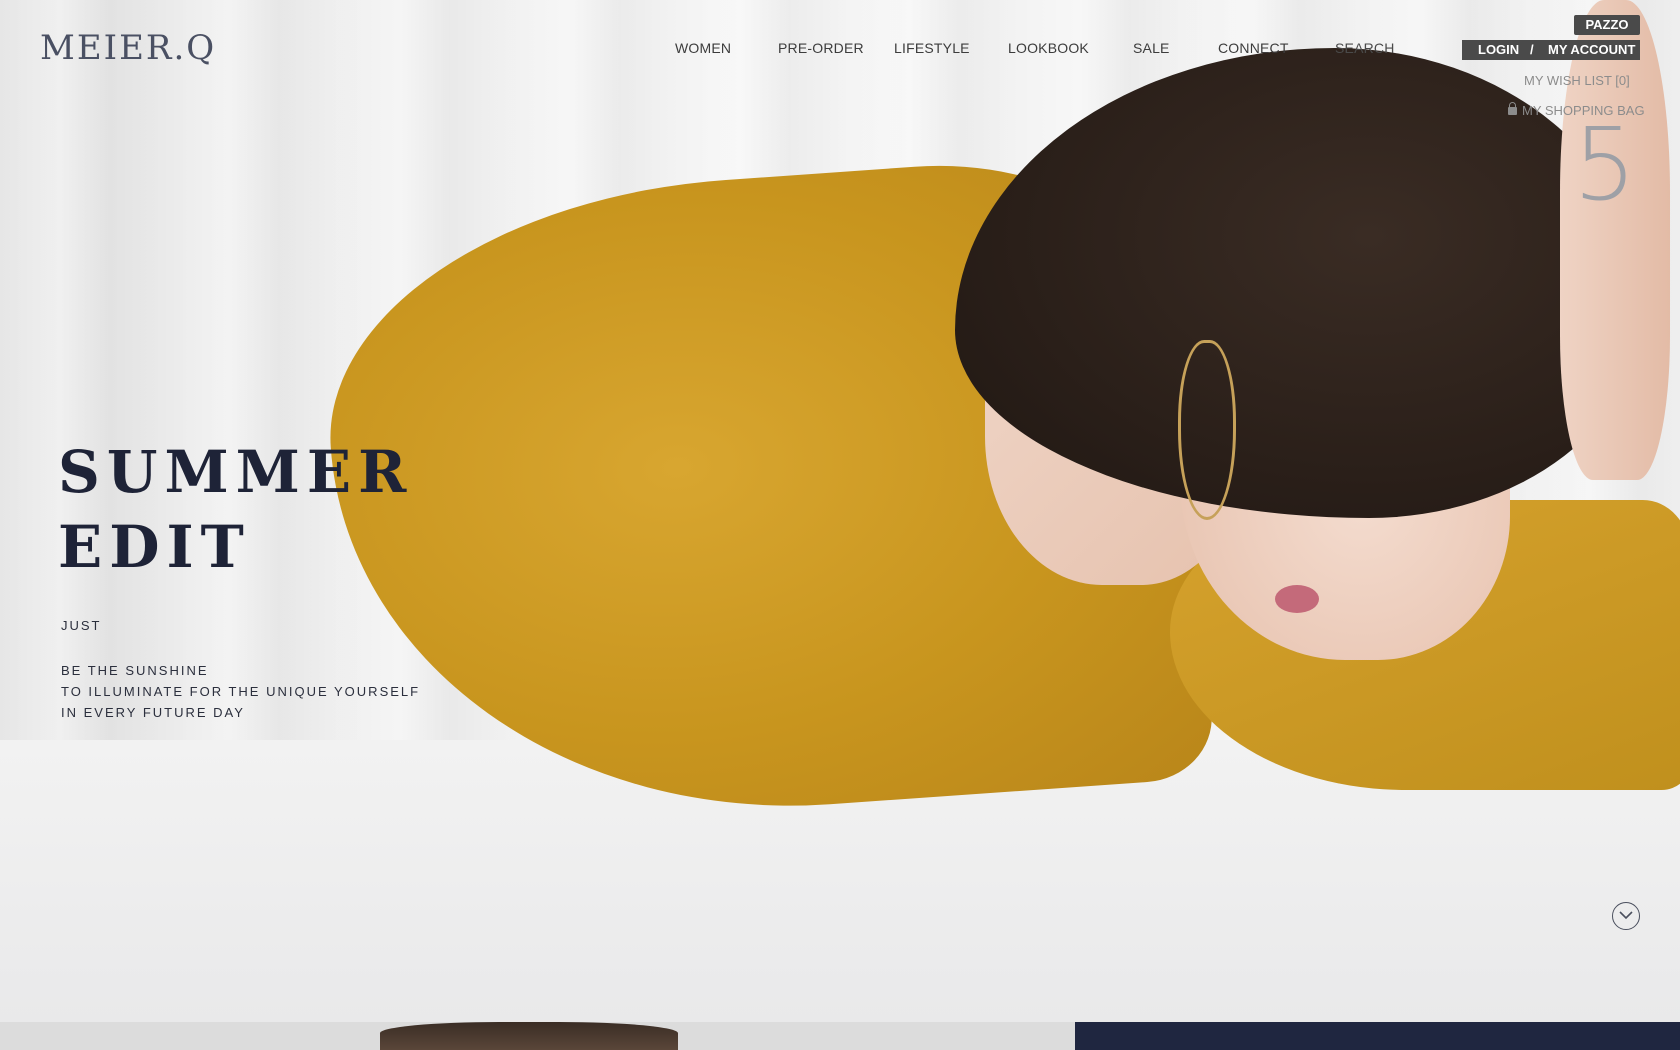 Image resolution: width=1680 pixels, height=1050 pixels. I want to click on account-bar: LOGIN / MY ACCOUNT, so click(1551, 50).